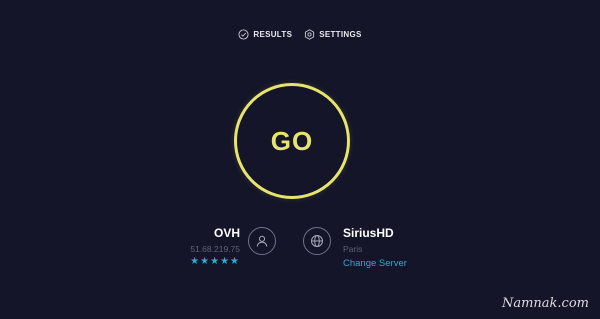 This screenshot has height=319, width=600. Describe the element at coordinates (273, 34) in the screenshot. I see `results-label: RESULTS` at that location.